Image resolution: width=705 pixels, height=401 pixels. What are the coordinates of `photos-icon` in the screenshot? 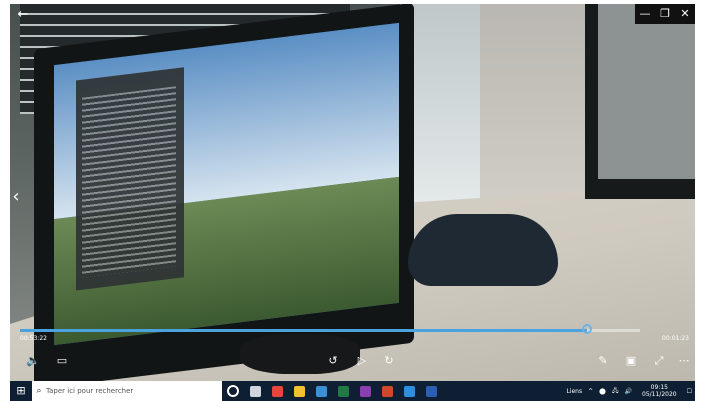 It's located at (409, 391).